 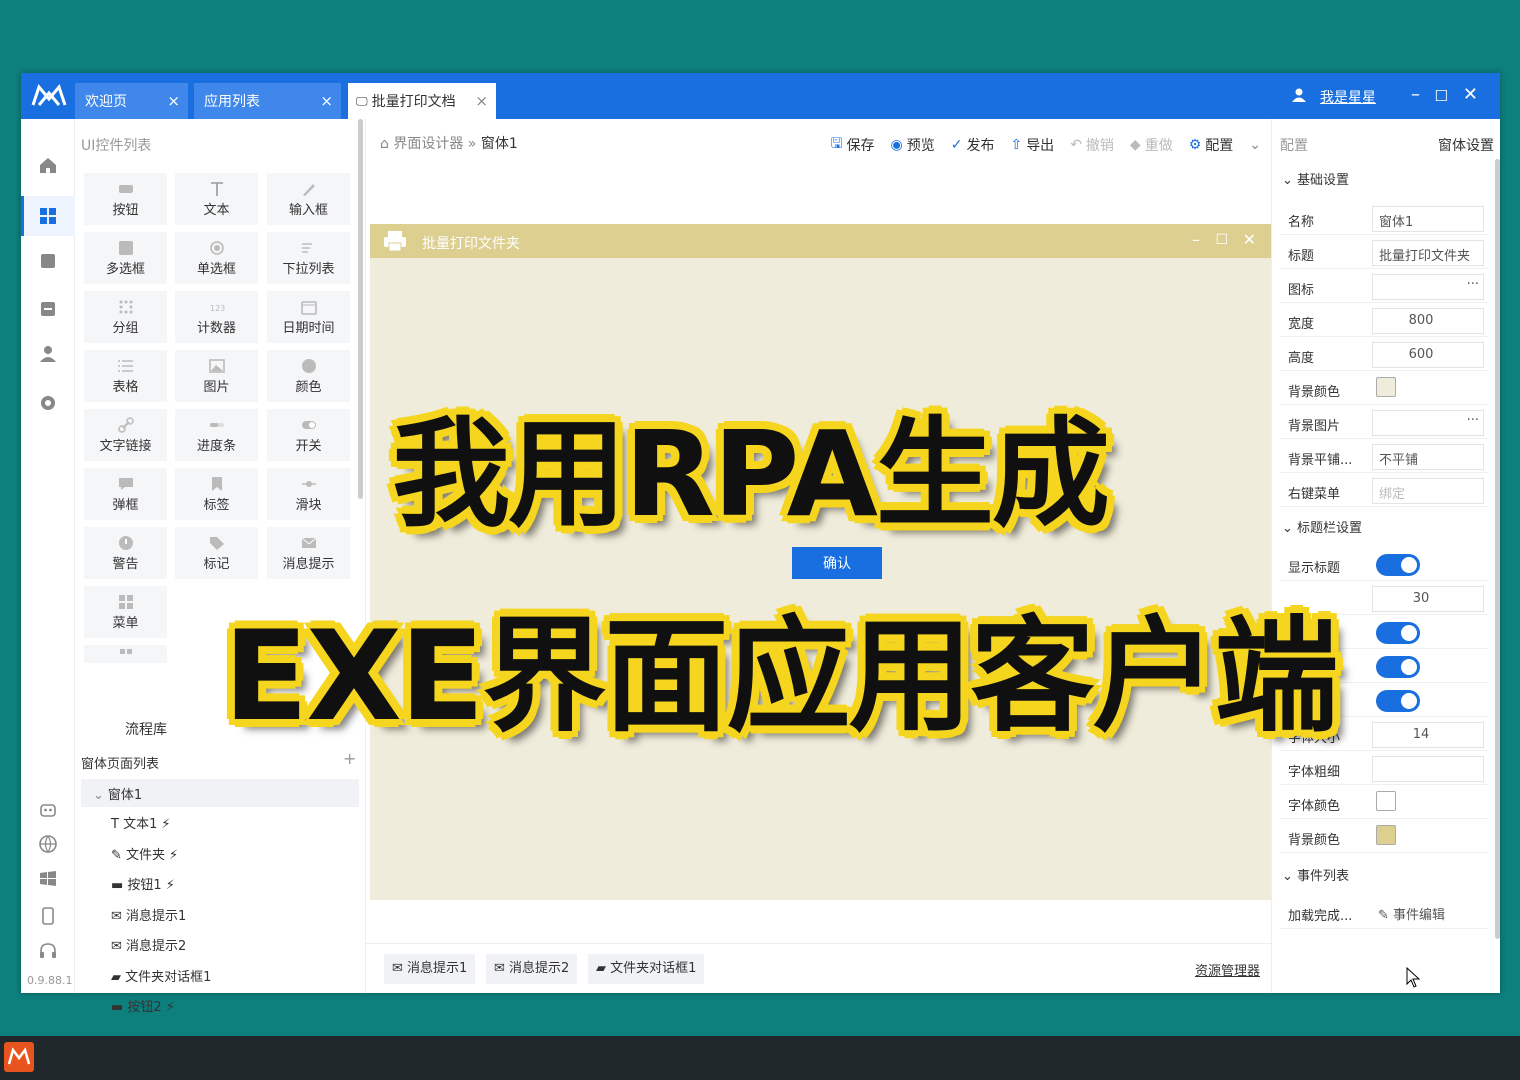 What do you see at coordinates (125, 317) in the screenshot?
I see `control-group: 分组` at bounding box center [125, 317].